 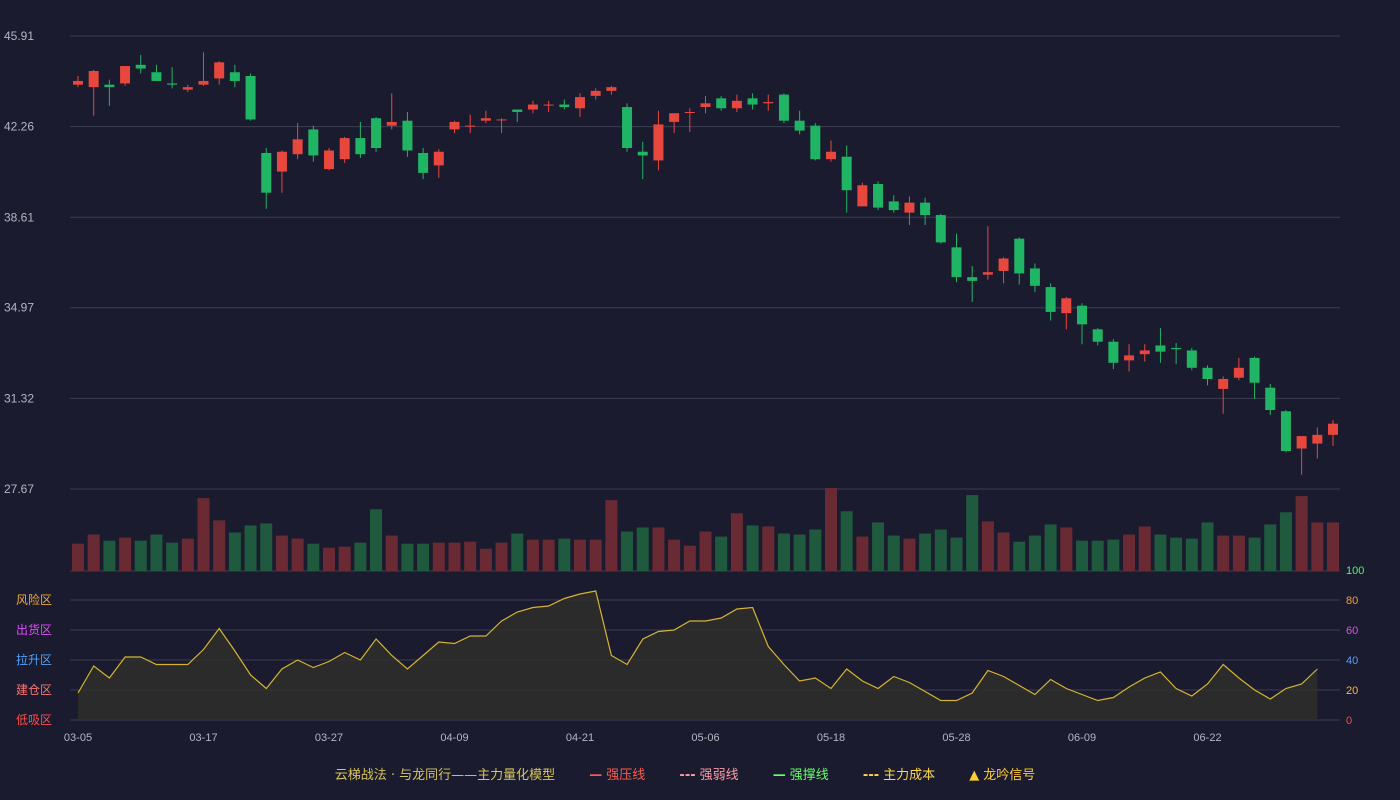 I want to click on x-tick-label: 05-18, so click(x=831, y=738).